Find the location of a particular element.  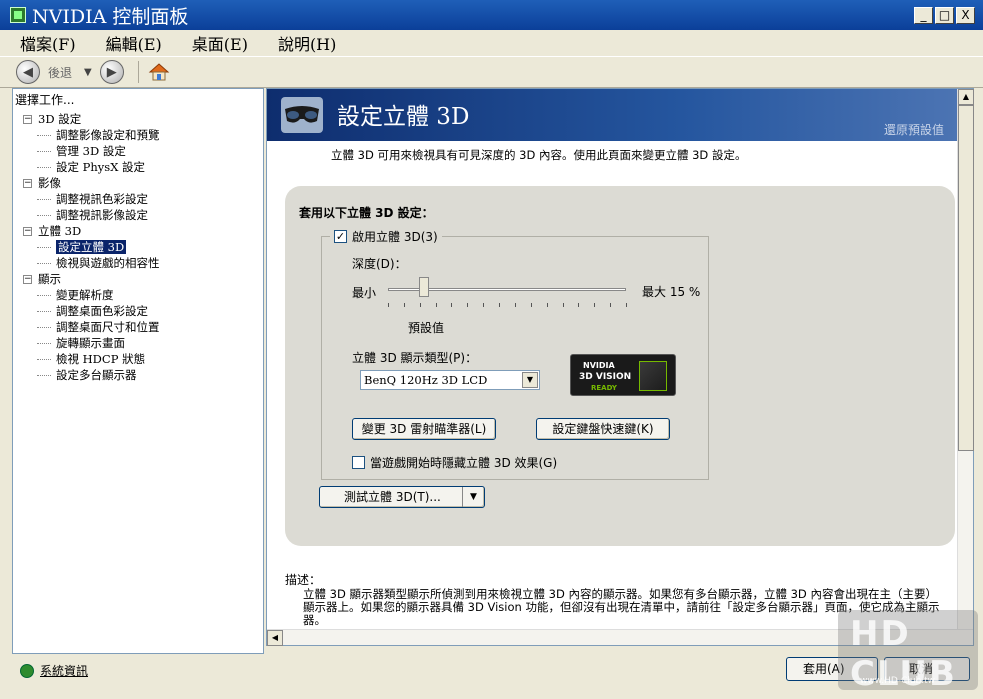

window-controls: _ □ X is located at coordinates (944, 15).